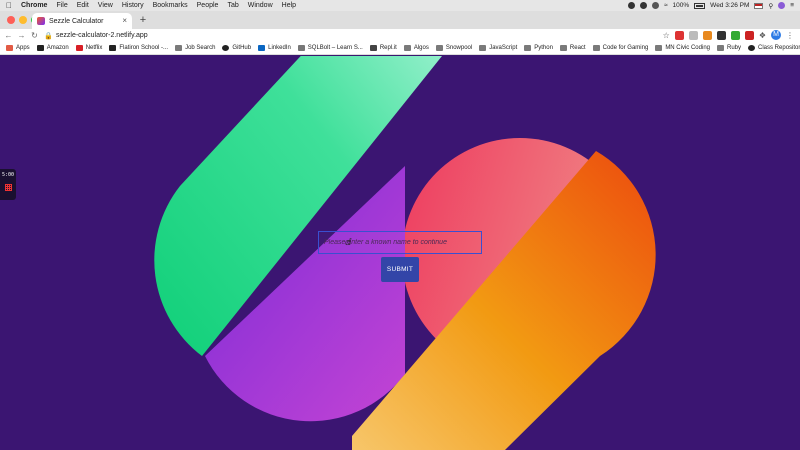 This screenshot has height=450, width=800. I want to click on bookmark-label: GitHub, so click(242, 47).